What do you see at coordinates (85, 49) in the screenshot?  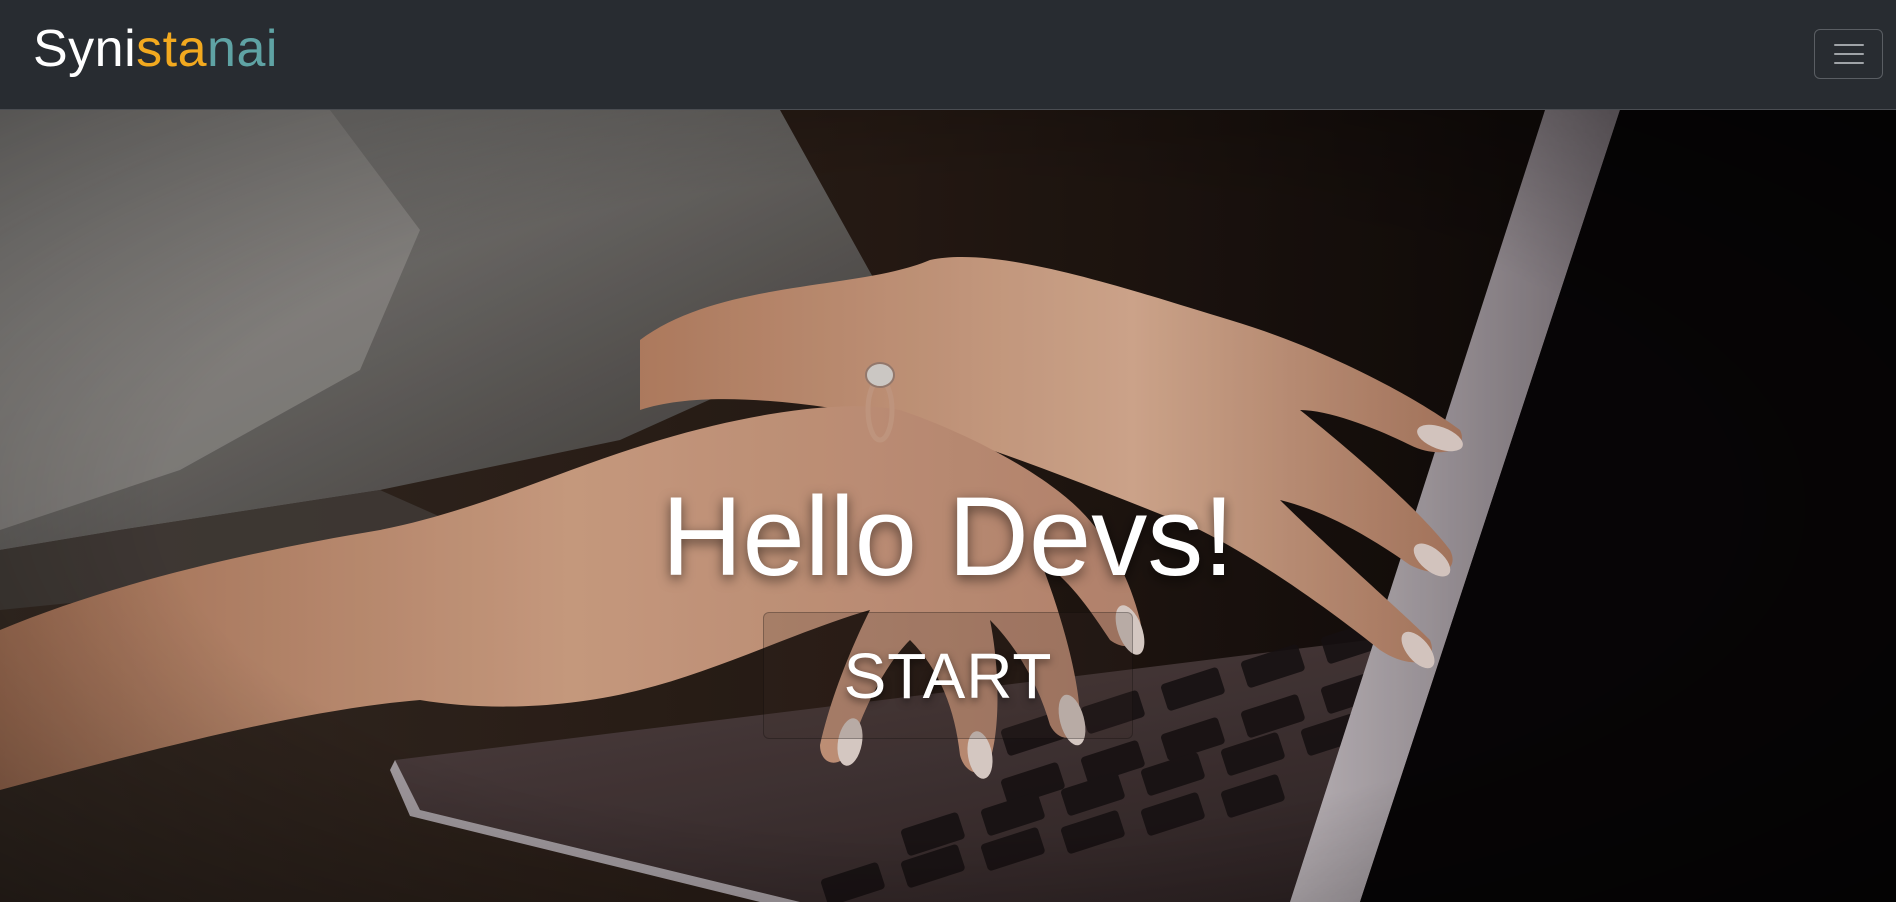 I see `brand-part-1: Syni` at bounding box center [85, 49].